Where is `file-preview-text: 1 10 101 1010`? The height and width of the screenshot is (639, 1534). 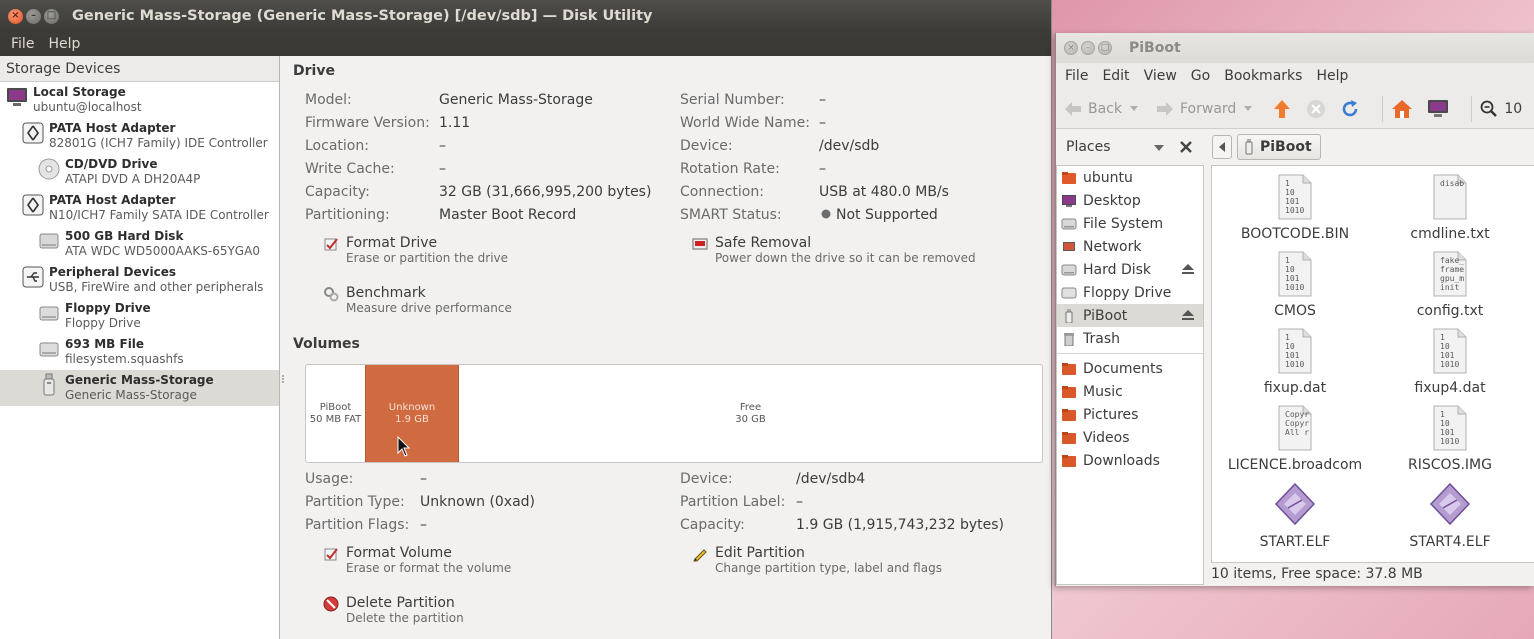
file-preview-text: 1 10 101 1010 is located at coordinates (1450, 351).